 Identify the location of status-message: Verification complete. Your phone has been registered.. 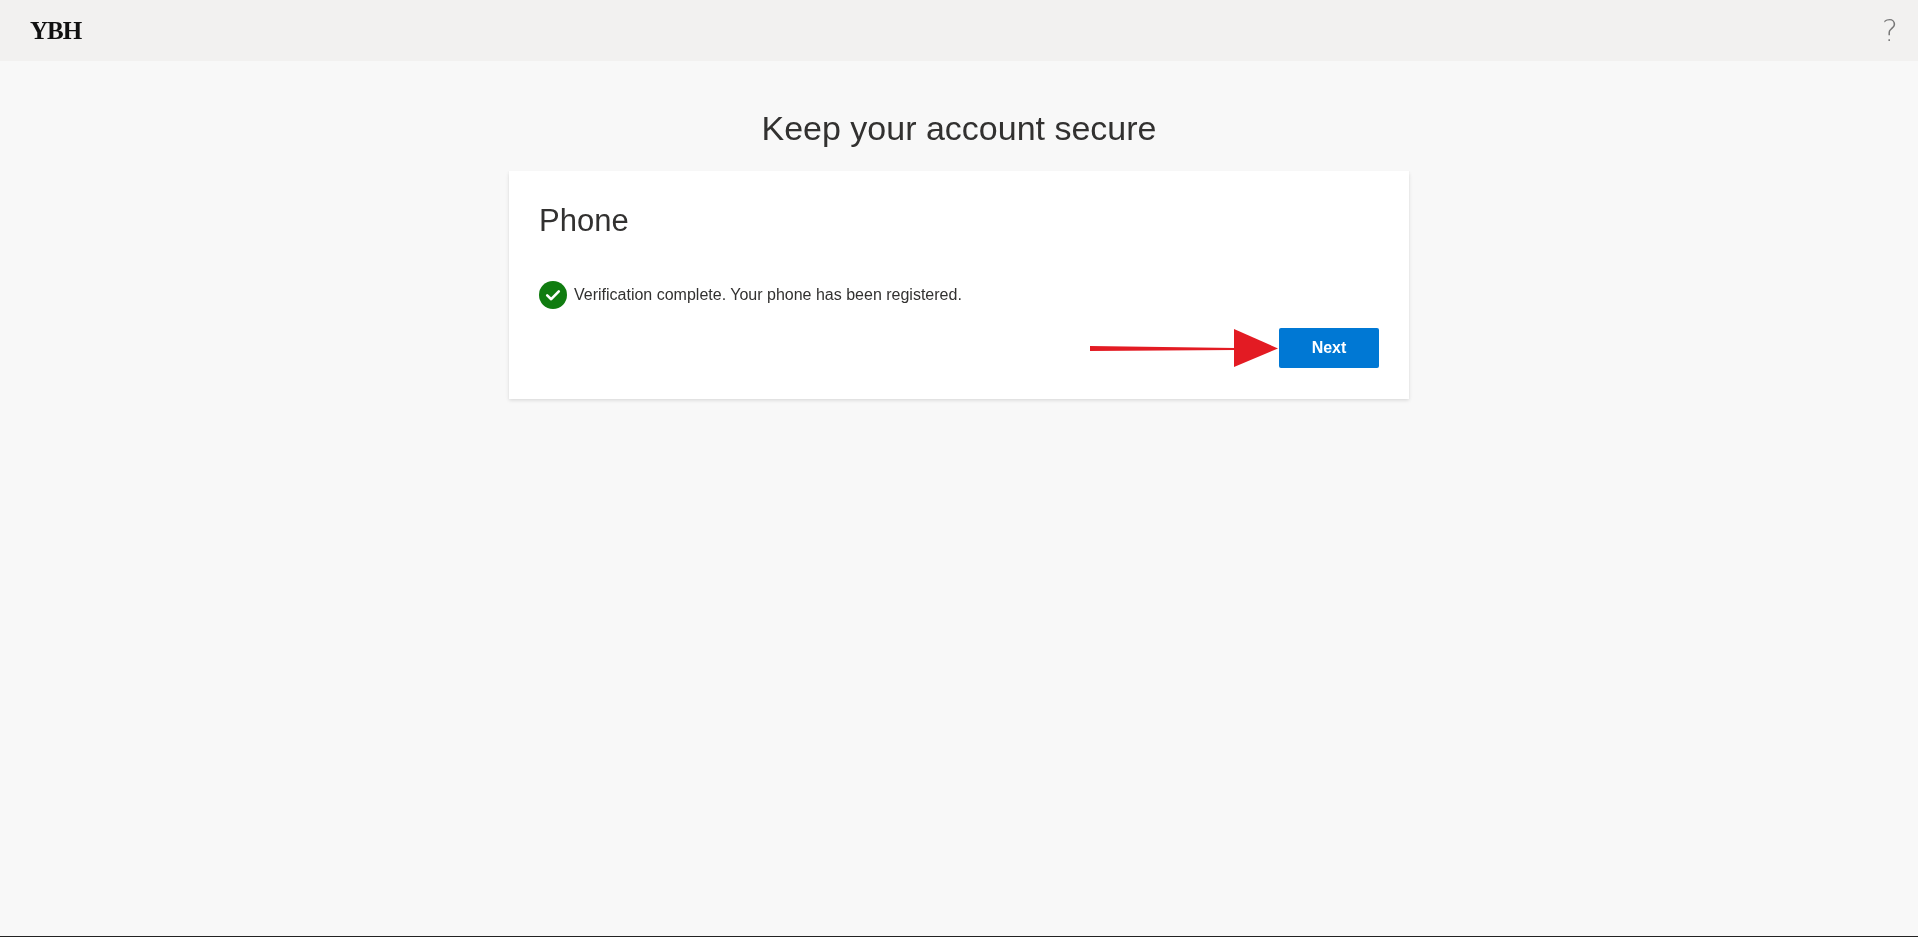
(768, 295).